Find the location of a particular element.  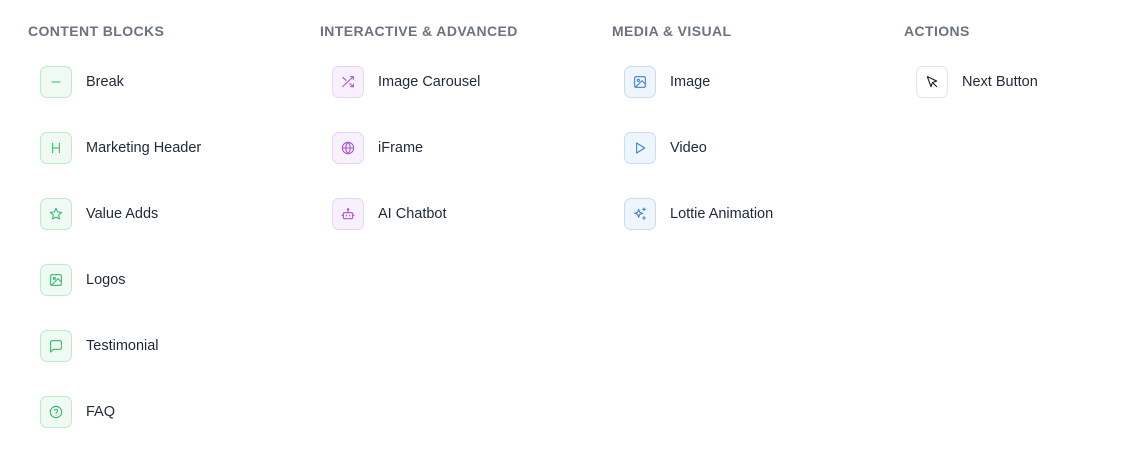

block-item-marketing-header: Marketing Header is located at coordinates (120, 148).